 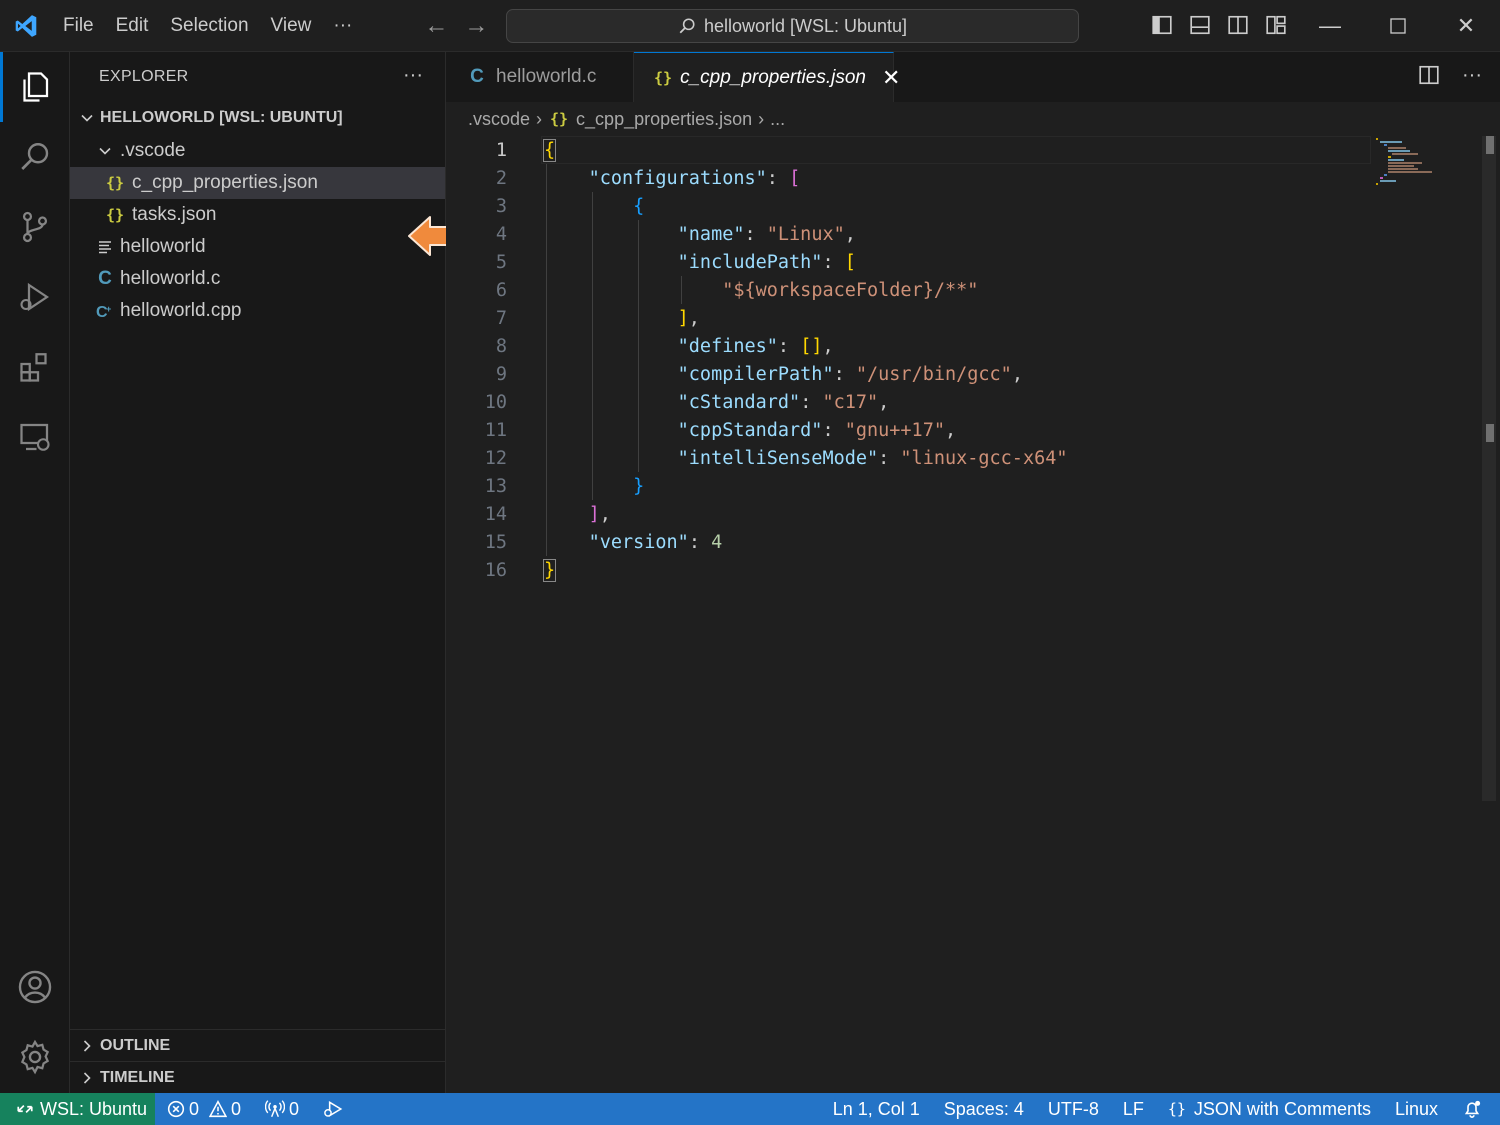 What do you see at coordinates (105, 278) in the screenshot?
I see `c-file-icon: C` at bounding box center [105, 278].